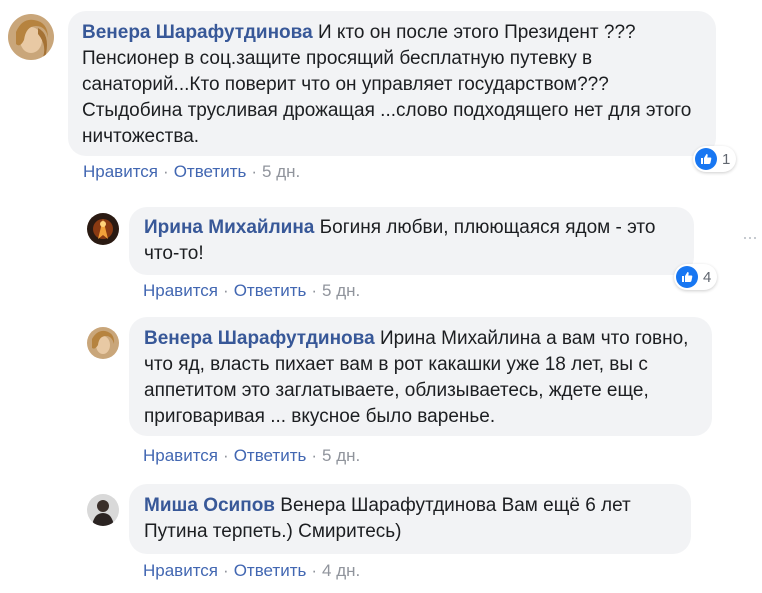 The width and height of the screenshot is (762, 593). I want to click on reaction-count: 1, so click(715, 159).